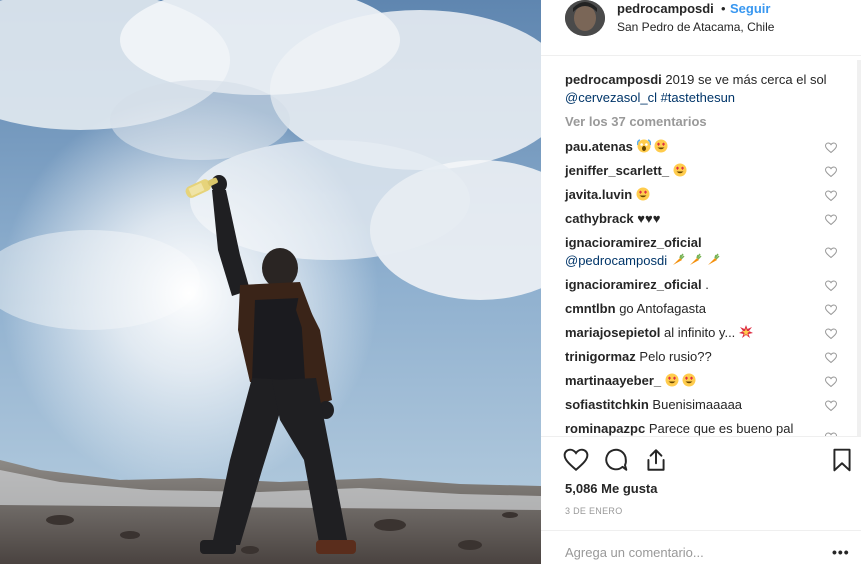 This screenshot has width=861, height=564. What do you see at coordinates (842, 460) in the screenshot?
I see `bookmark-icon` at bounding box center [842, 460].